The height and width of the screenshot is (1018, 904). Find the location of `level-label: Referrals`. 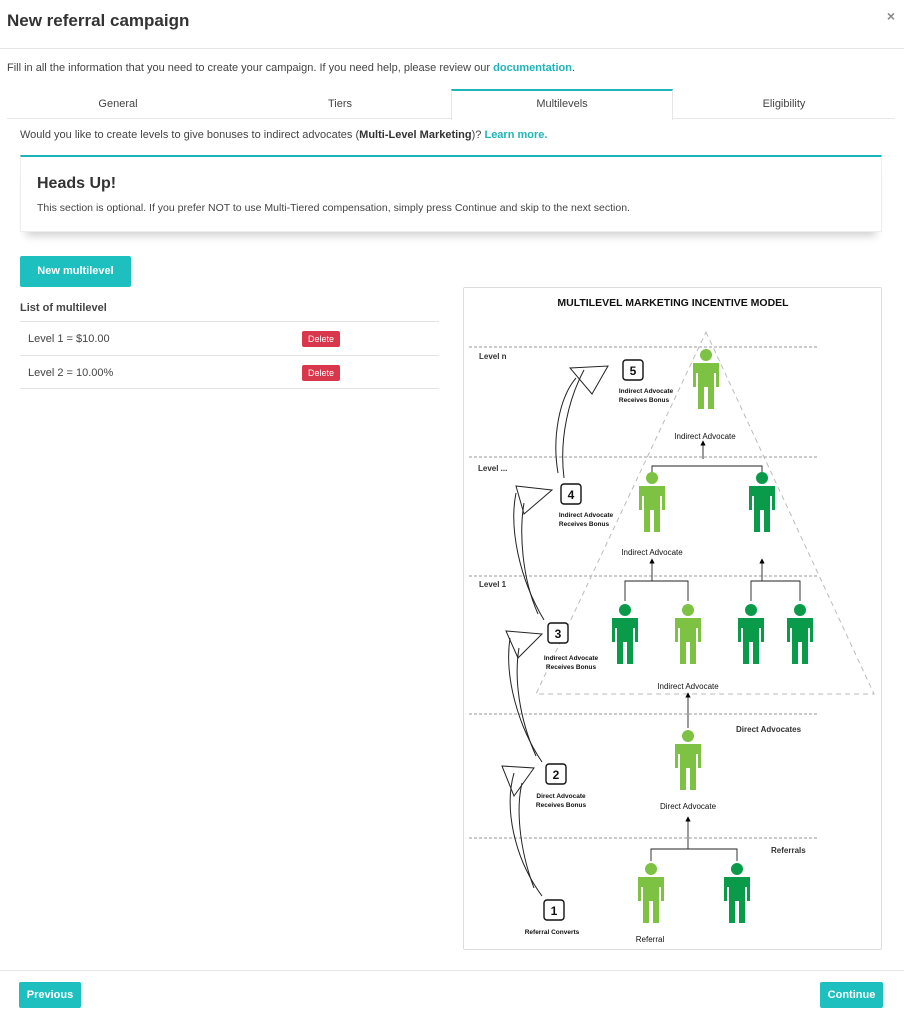

level-label: Referrals is located at coordinates (788, 850).